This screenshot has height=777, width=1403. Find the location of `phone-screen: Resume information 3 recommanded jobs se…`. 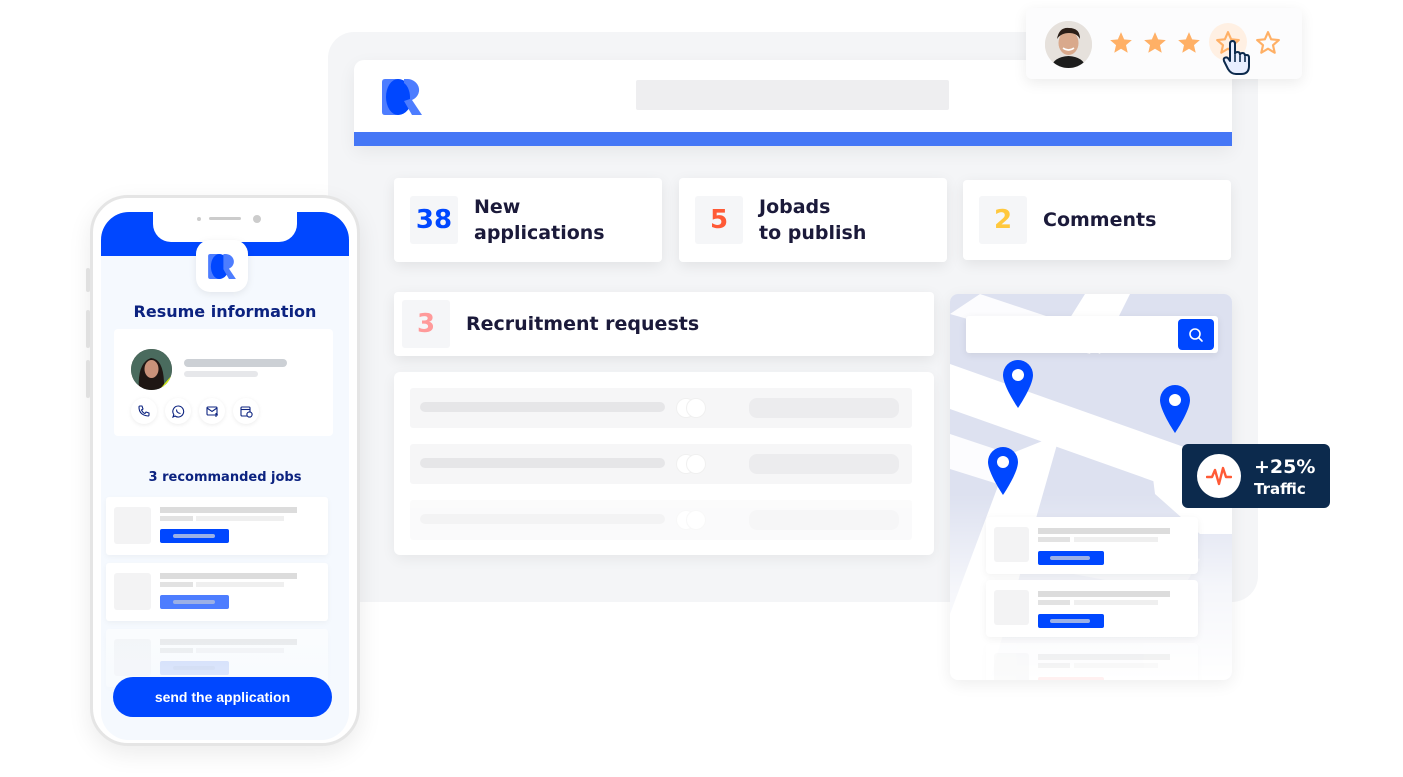

phone-screen: Resume information 3 recommanded jobs se… is located at coordinates (225, 476).